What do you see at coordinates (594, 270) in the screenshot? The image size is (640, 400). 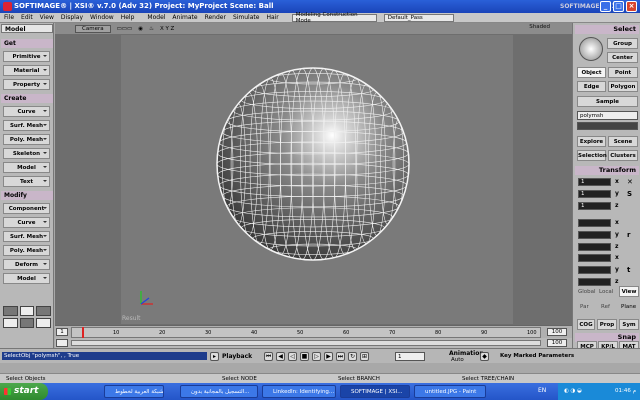 I see `translate-y-field` at bounding box center [594, 270].